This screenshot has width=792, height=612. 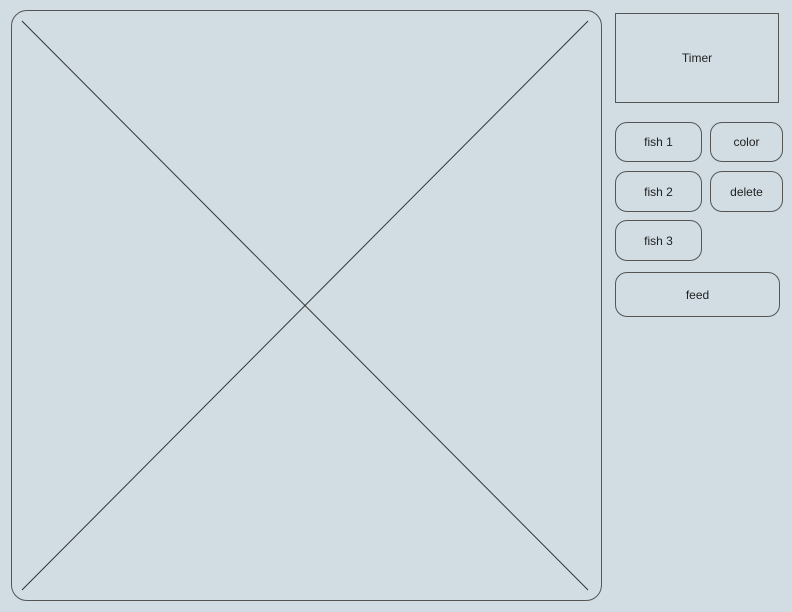 I want to click on color-label: color, so click(x=746, y=142).